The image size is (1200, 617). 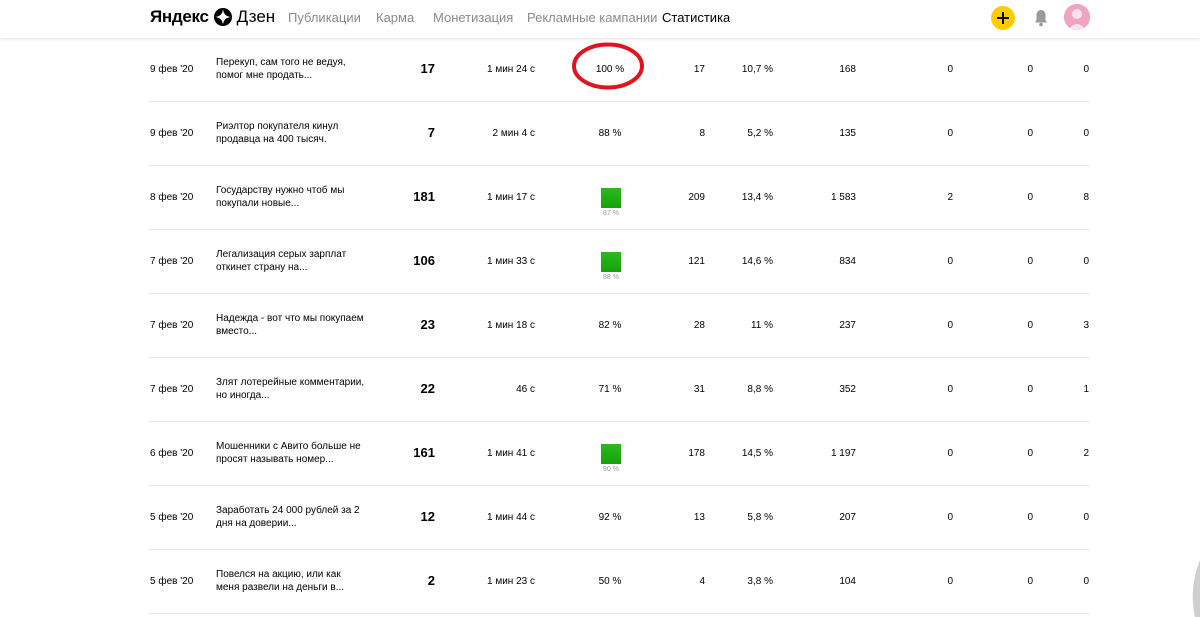 I want to click on zen-logo-icon, so click(x=222, y=17).